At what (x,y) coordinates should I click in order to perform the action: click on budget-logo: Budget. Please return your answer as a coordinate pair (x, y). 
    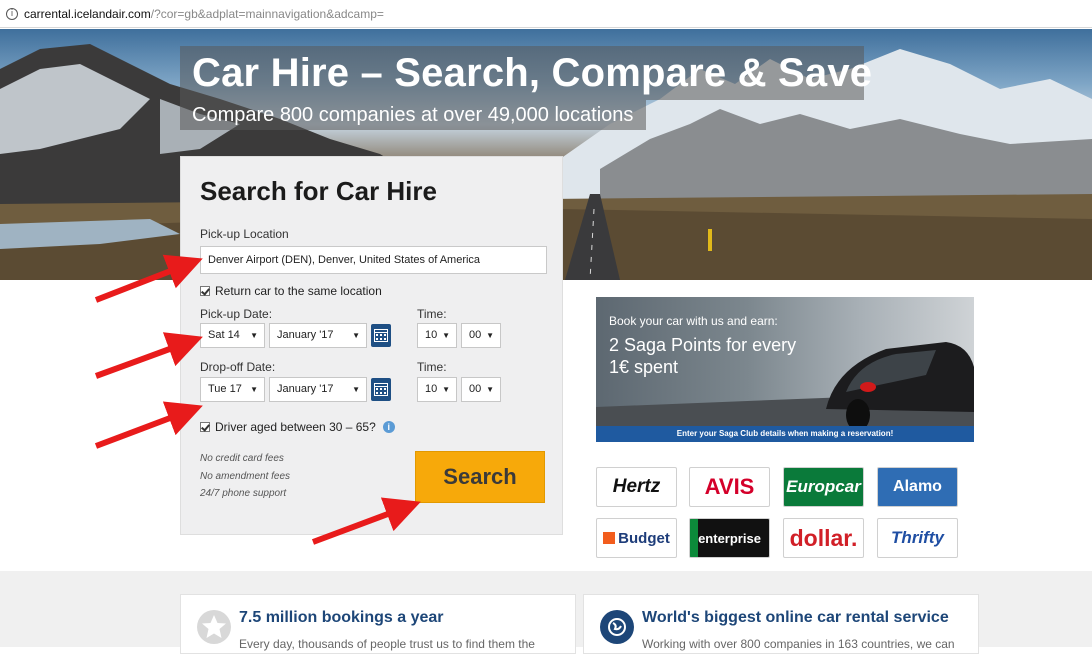
    Looking at the image, I should click on (636, 538).